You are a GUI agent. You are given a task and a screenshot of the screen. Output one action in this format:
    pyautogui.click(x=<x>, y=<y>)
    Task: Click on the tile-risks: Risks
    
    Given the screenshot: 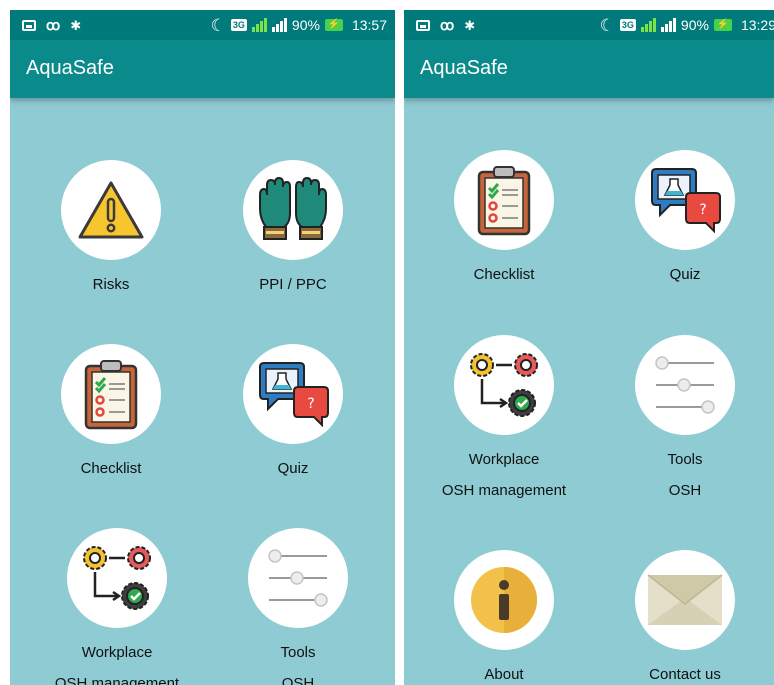 What is the action you would take?
    pyautogui.click(x=111, y=227)
    